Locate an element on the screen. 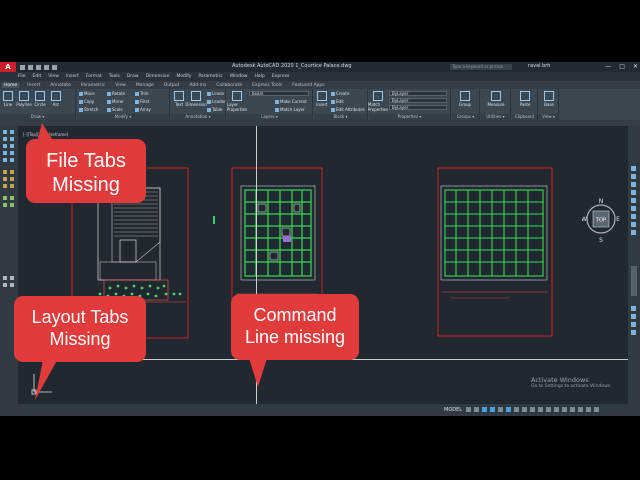 This screenshot has height=480, width=640. status-toggles is located at coordinates (532, 409).